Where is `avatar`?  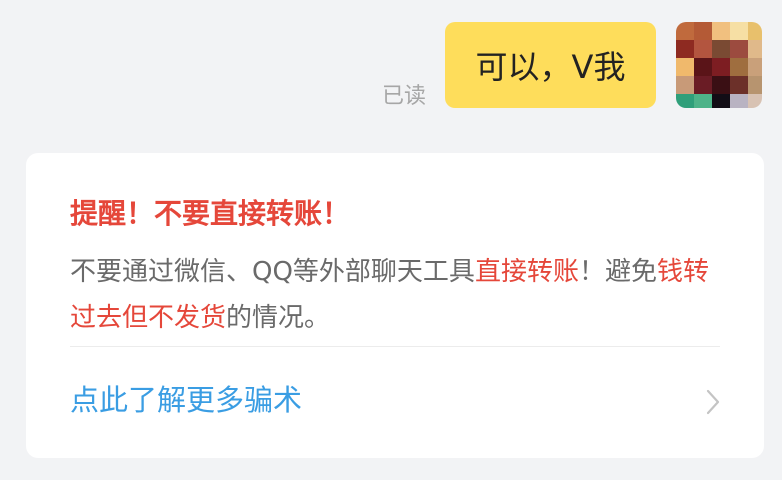 avatar is located at coordinates (719, 65).